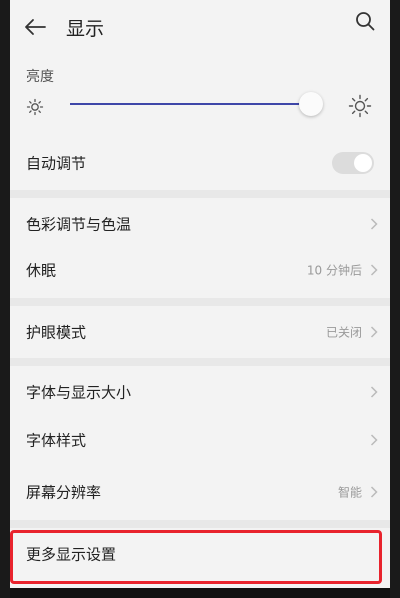  Describe the element at coordinates (200, 554) in the screenshot. I see `more-display-settings-row: 更多显示设置` at that location.